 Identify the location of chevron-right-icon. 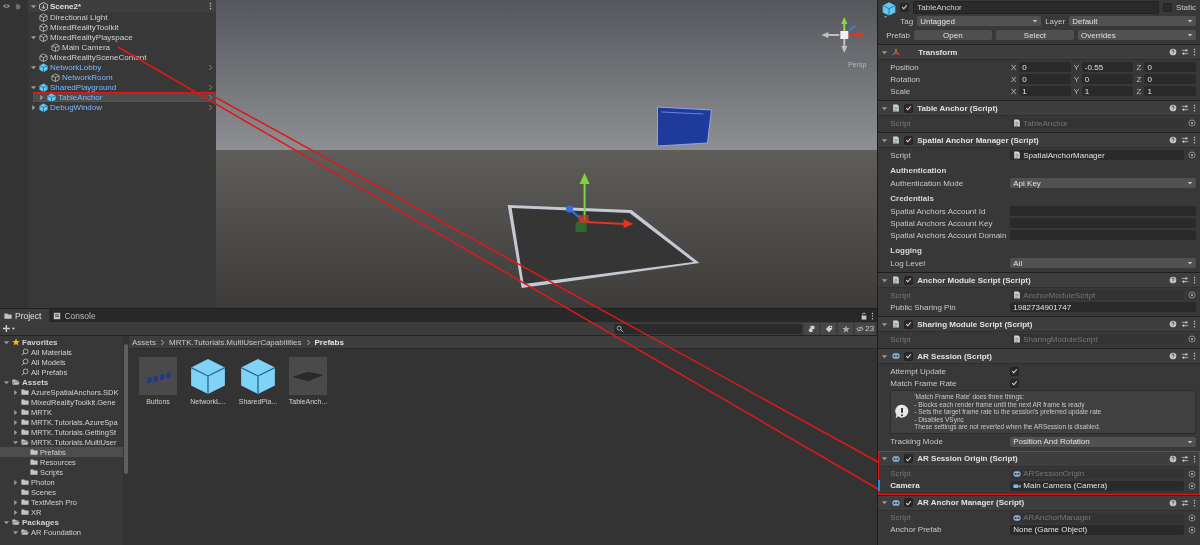
(210, 67).